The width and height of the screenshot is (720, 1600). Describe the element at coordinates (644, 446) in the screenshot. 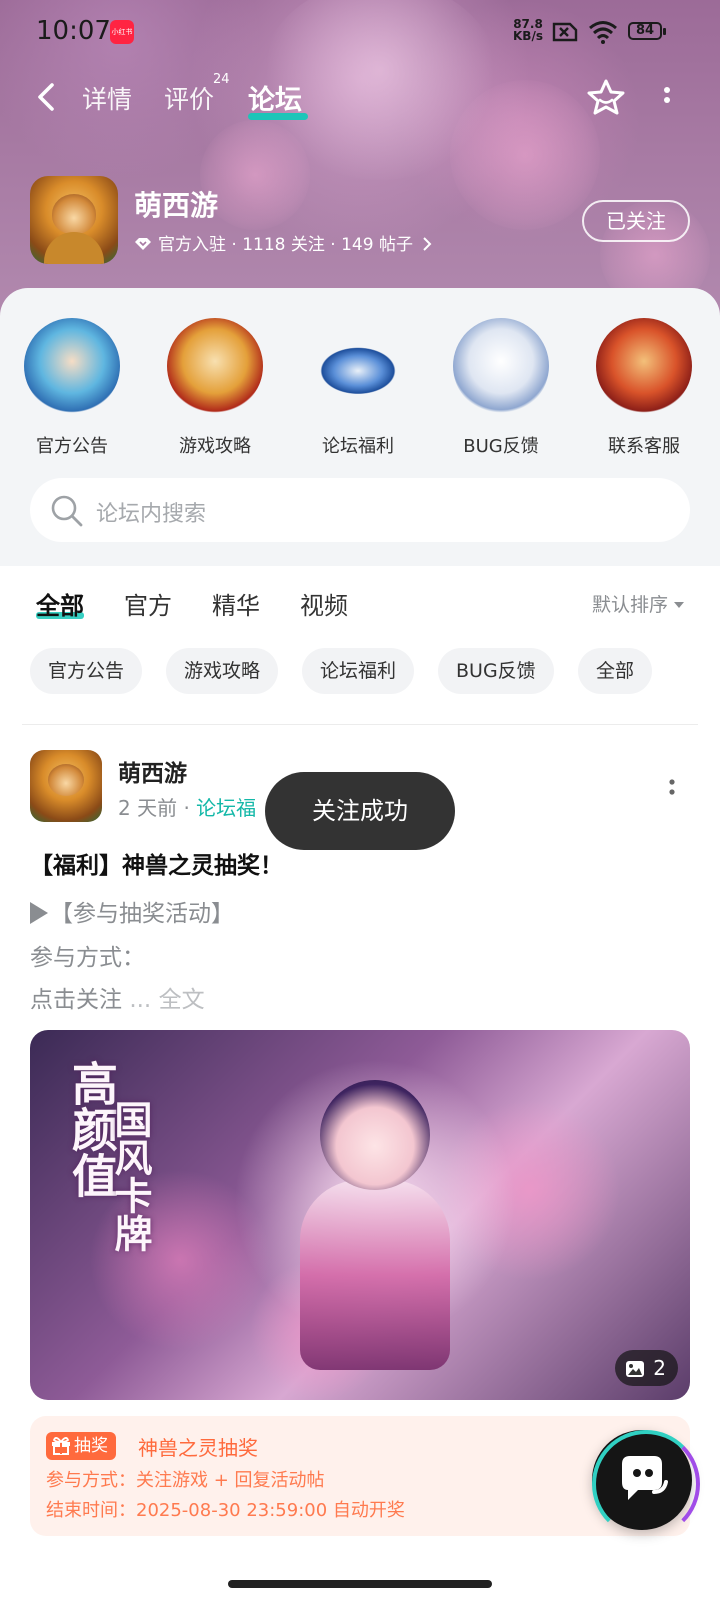

I see `category-label: 联系客服` at that location.